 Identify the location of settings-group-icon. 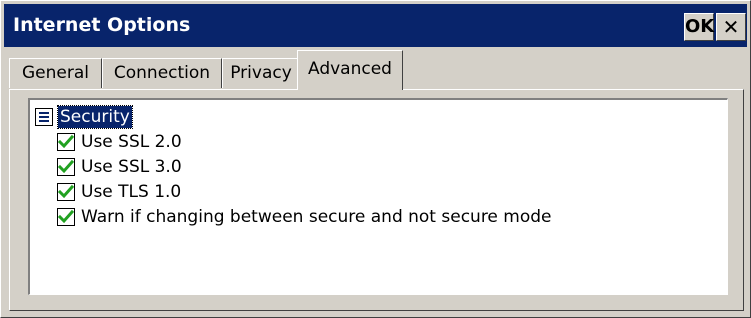
(44, 117).